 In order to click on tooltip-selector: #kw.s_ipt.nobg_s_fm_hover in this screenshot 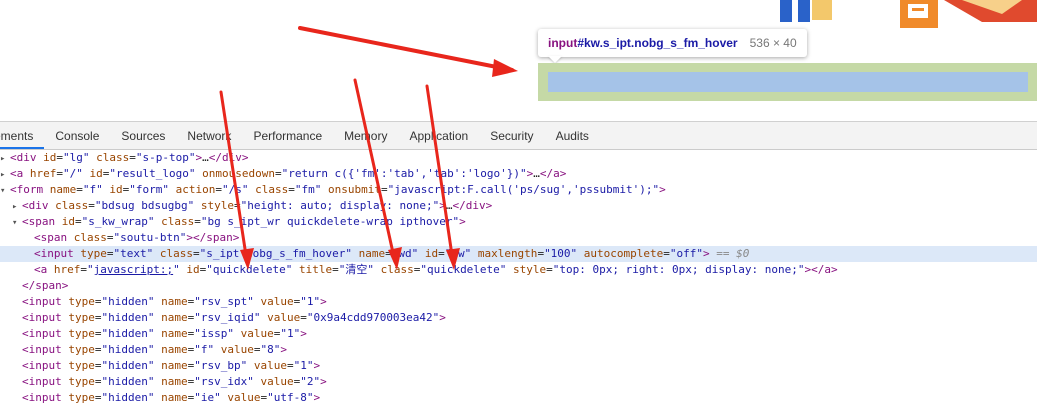, I will do `click(657, 43)`.